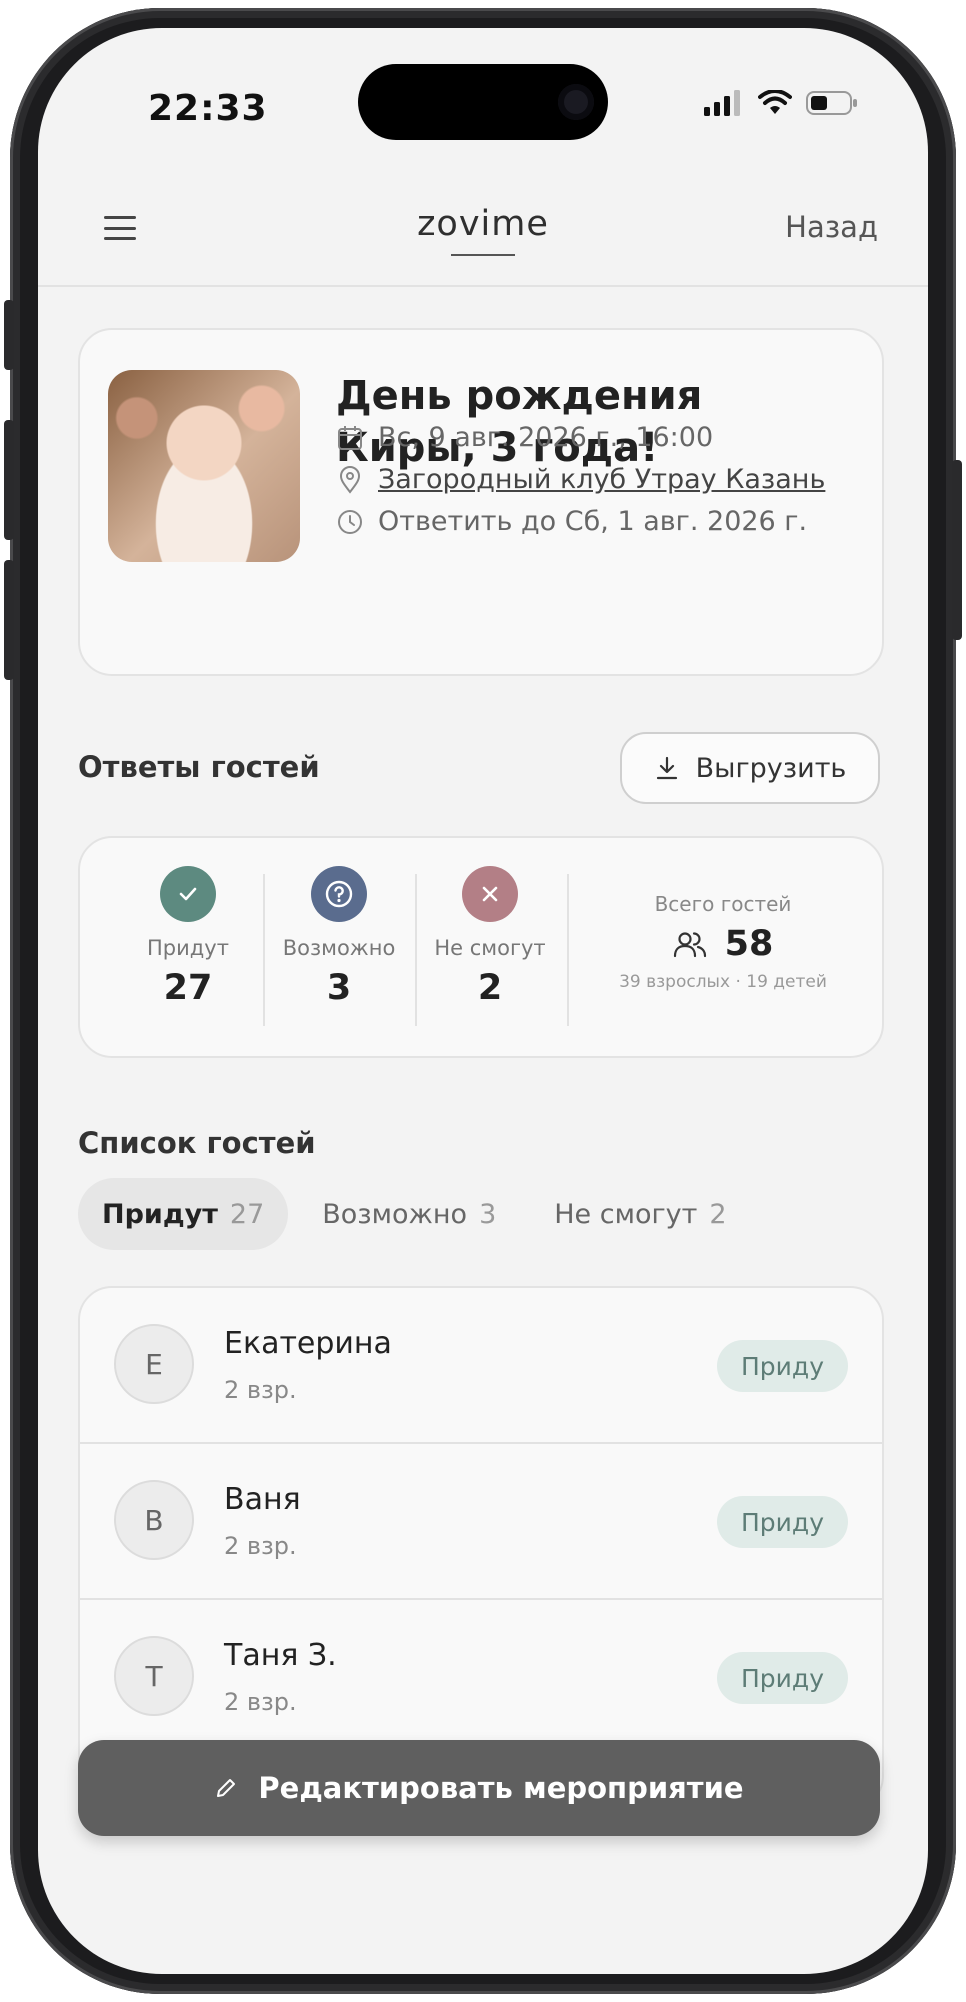 The width and height of the screenshot is (966, 2002). What do you see at coordinates (771, 768) in the screenshot?
I see `export-label: Выгрузить` at bounding box center [771, 768].